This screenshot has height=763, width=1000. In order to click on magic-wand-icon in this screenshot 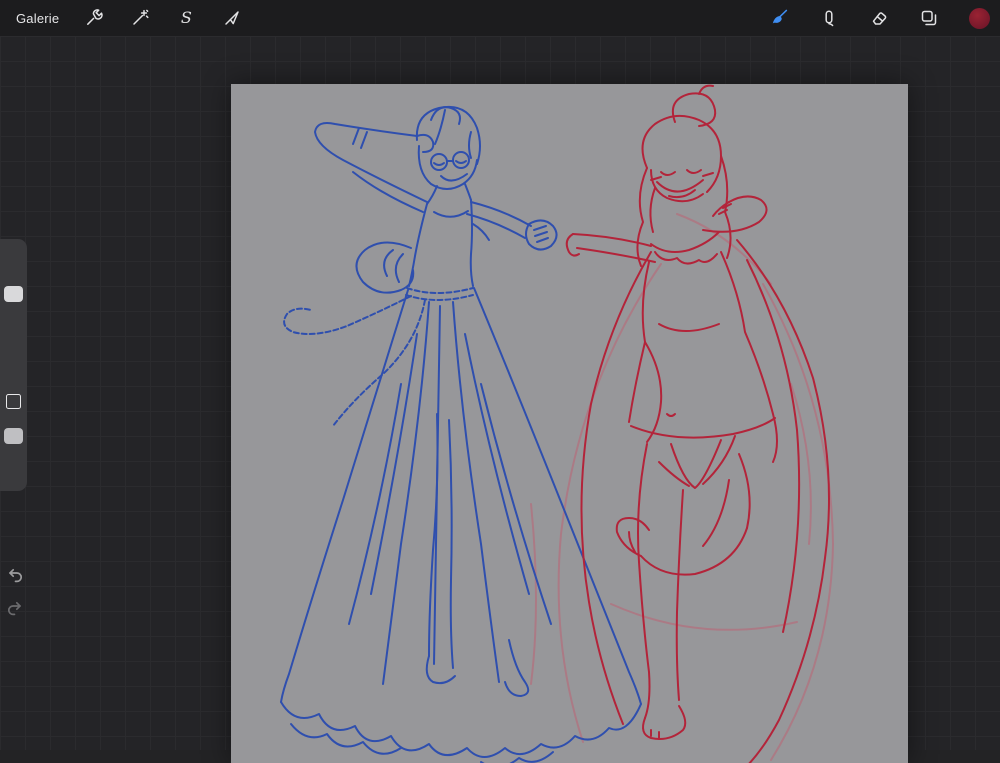, I will do `click(141, 17)`.